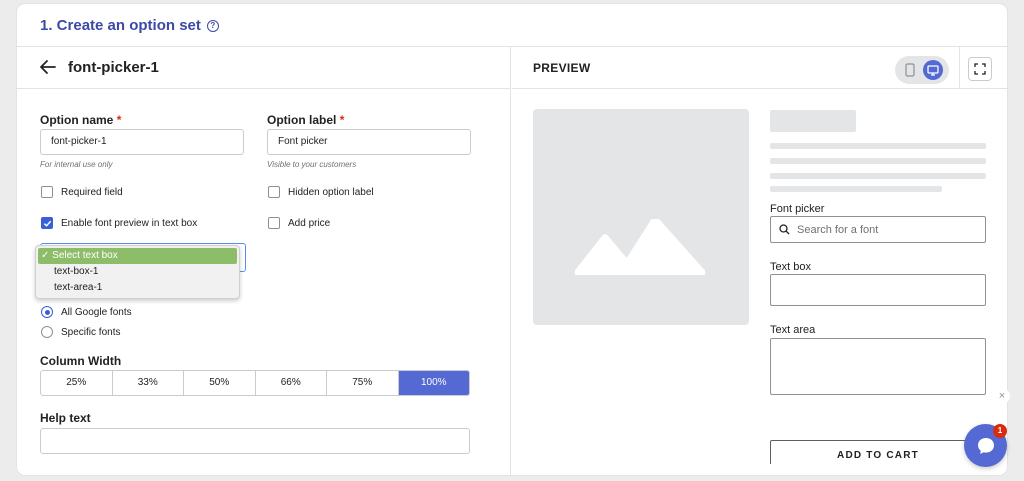  What do you see at coordinates (77, 383) in the screenshot?
I see `column-width-25: 25%` at bounding box center [77, 383].